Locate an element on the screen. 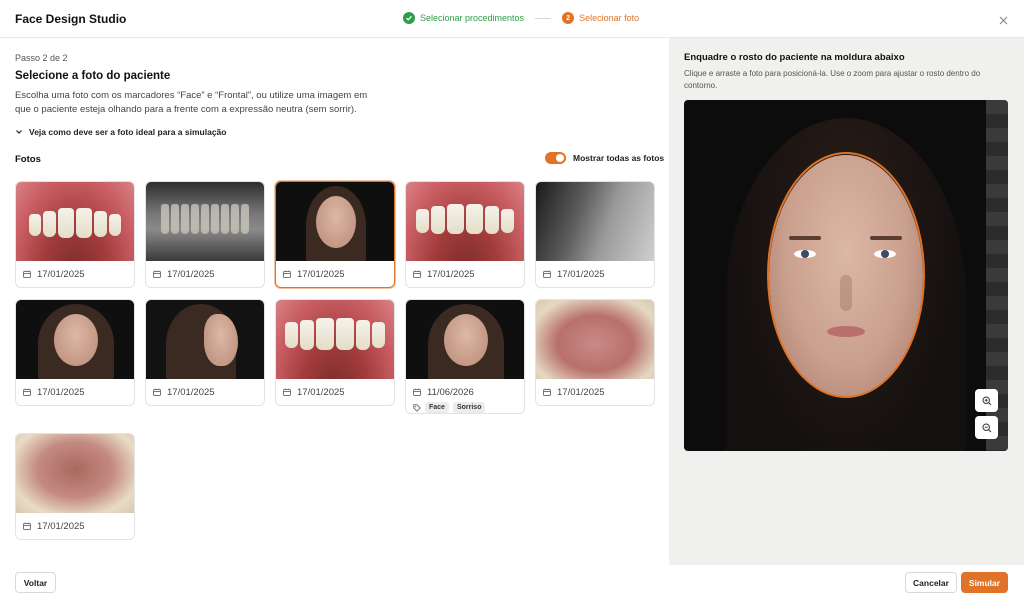  tag-face: Face is located at coordinates (437, 407).